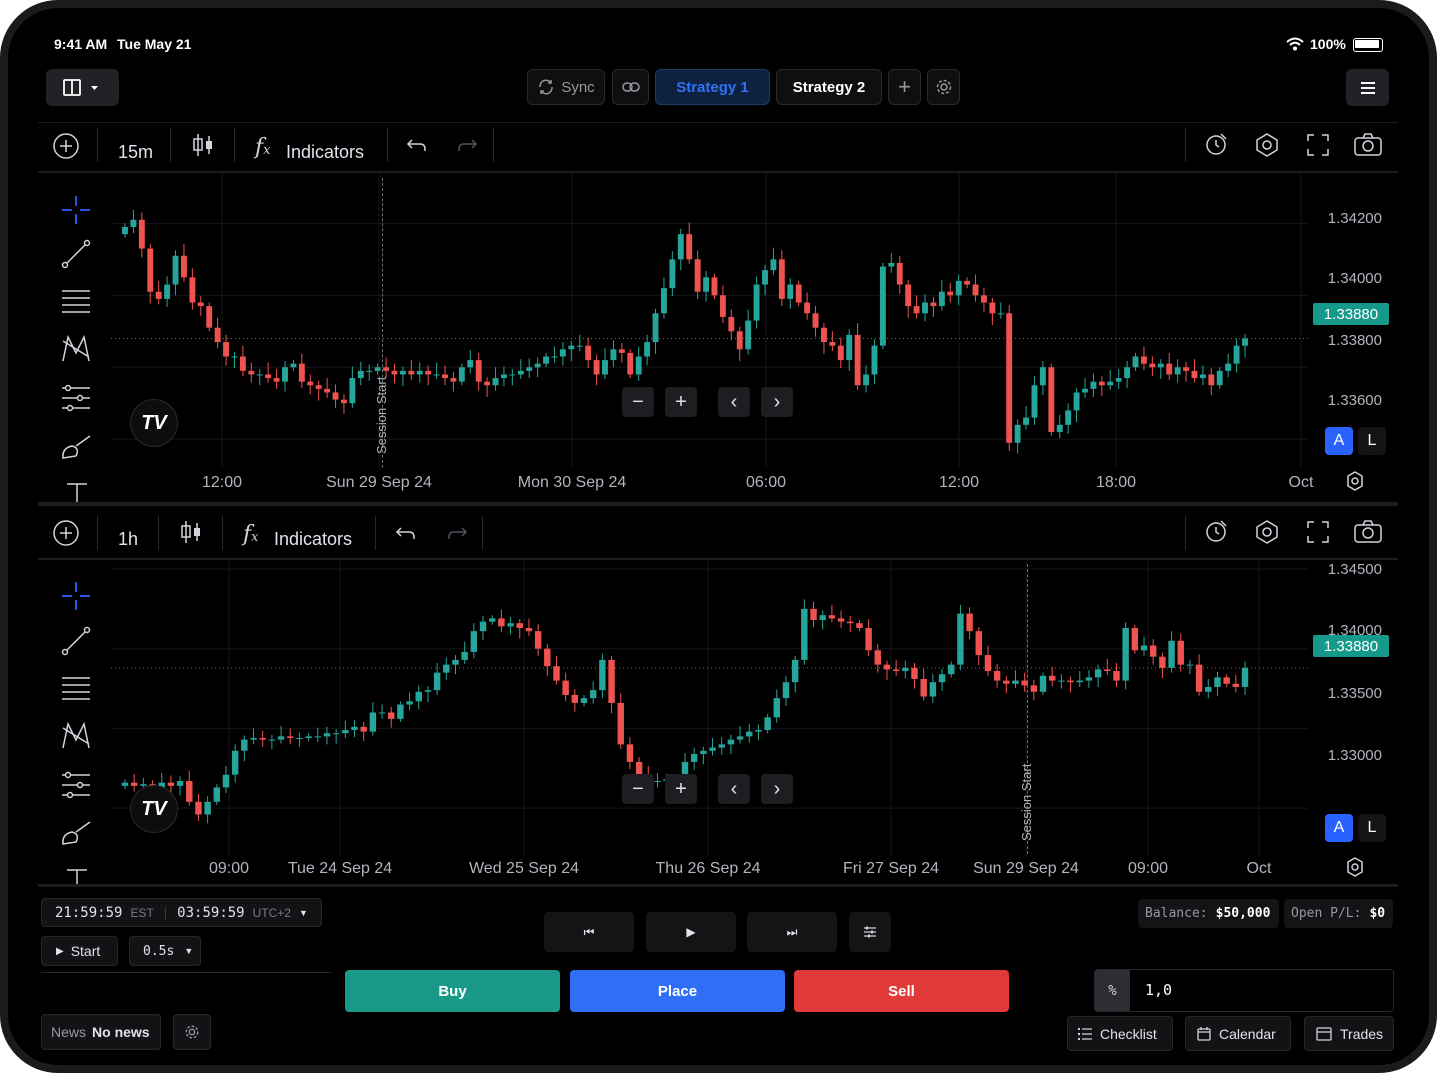 The image size is (1437, 1073). What do you see at coordinates (128, 539) in the screenshot?
I see `timeframe-1h: 1h` at bounding box center [128, 539].